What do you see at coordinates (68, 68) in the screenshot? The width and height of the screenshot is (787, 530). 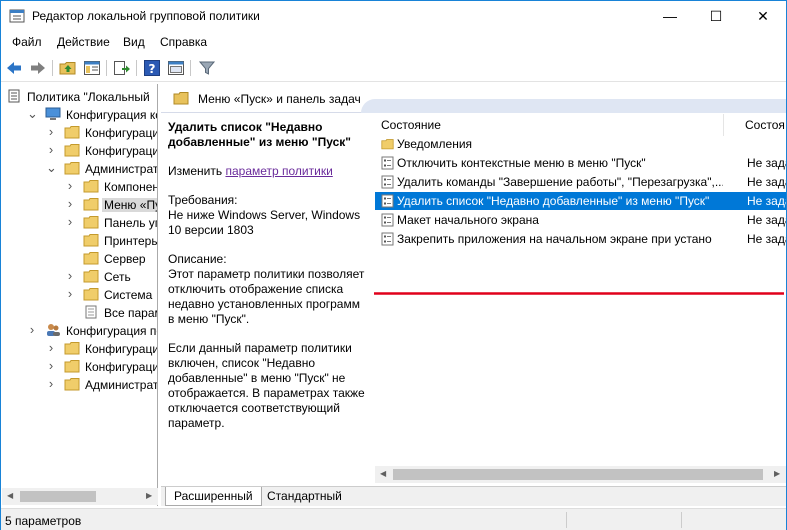 I see `up-folder-icon` at bounding box center [68, 68].